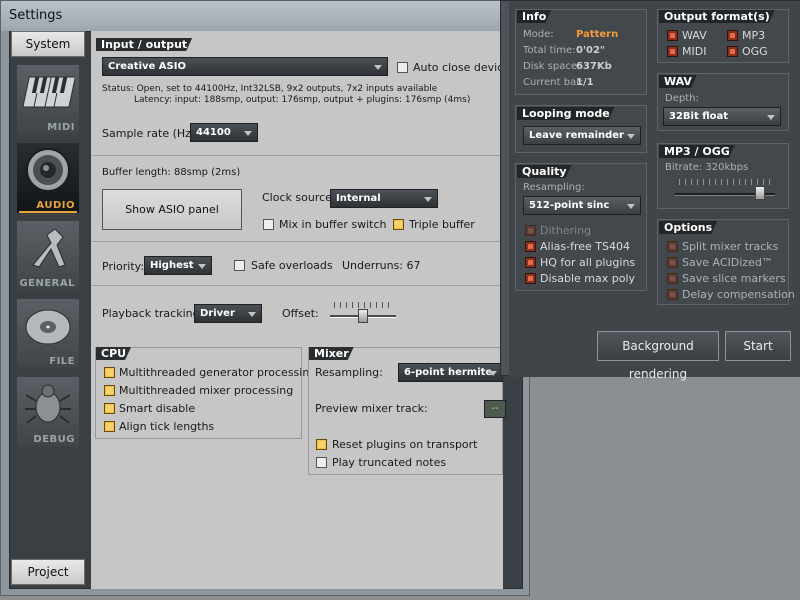 This screenshot has height=600, width=800. Describe the element at coordinates (363, 316) in the screenshot. I see `offset-slider-handle` at that location.